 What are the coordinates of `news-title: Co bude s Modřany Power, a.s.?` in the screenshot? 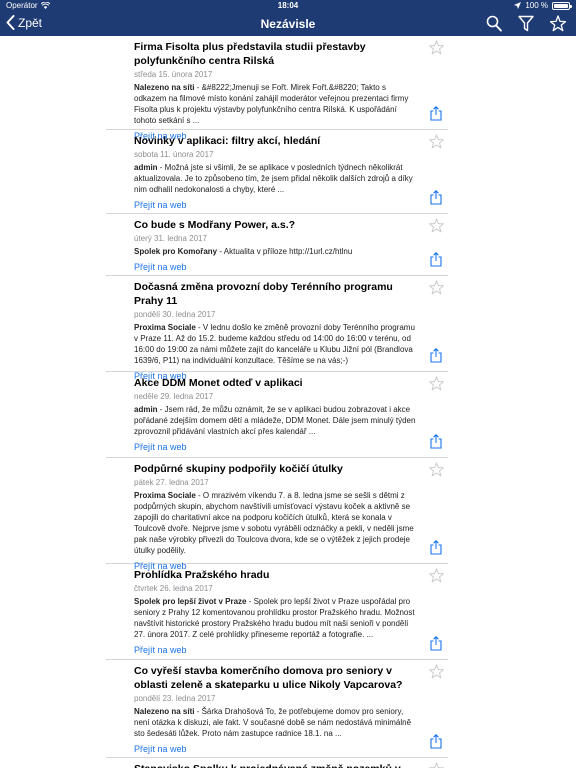 It's located at (277, 225).